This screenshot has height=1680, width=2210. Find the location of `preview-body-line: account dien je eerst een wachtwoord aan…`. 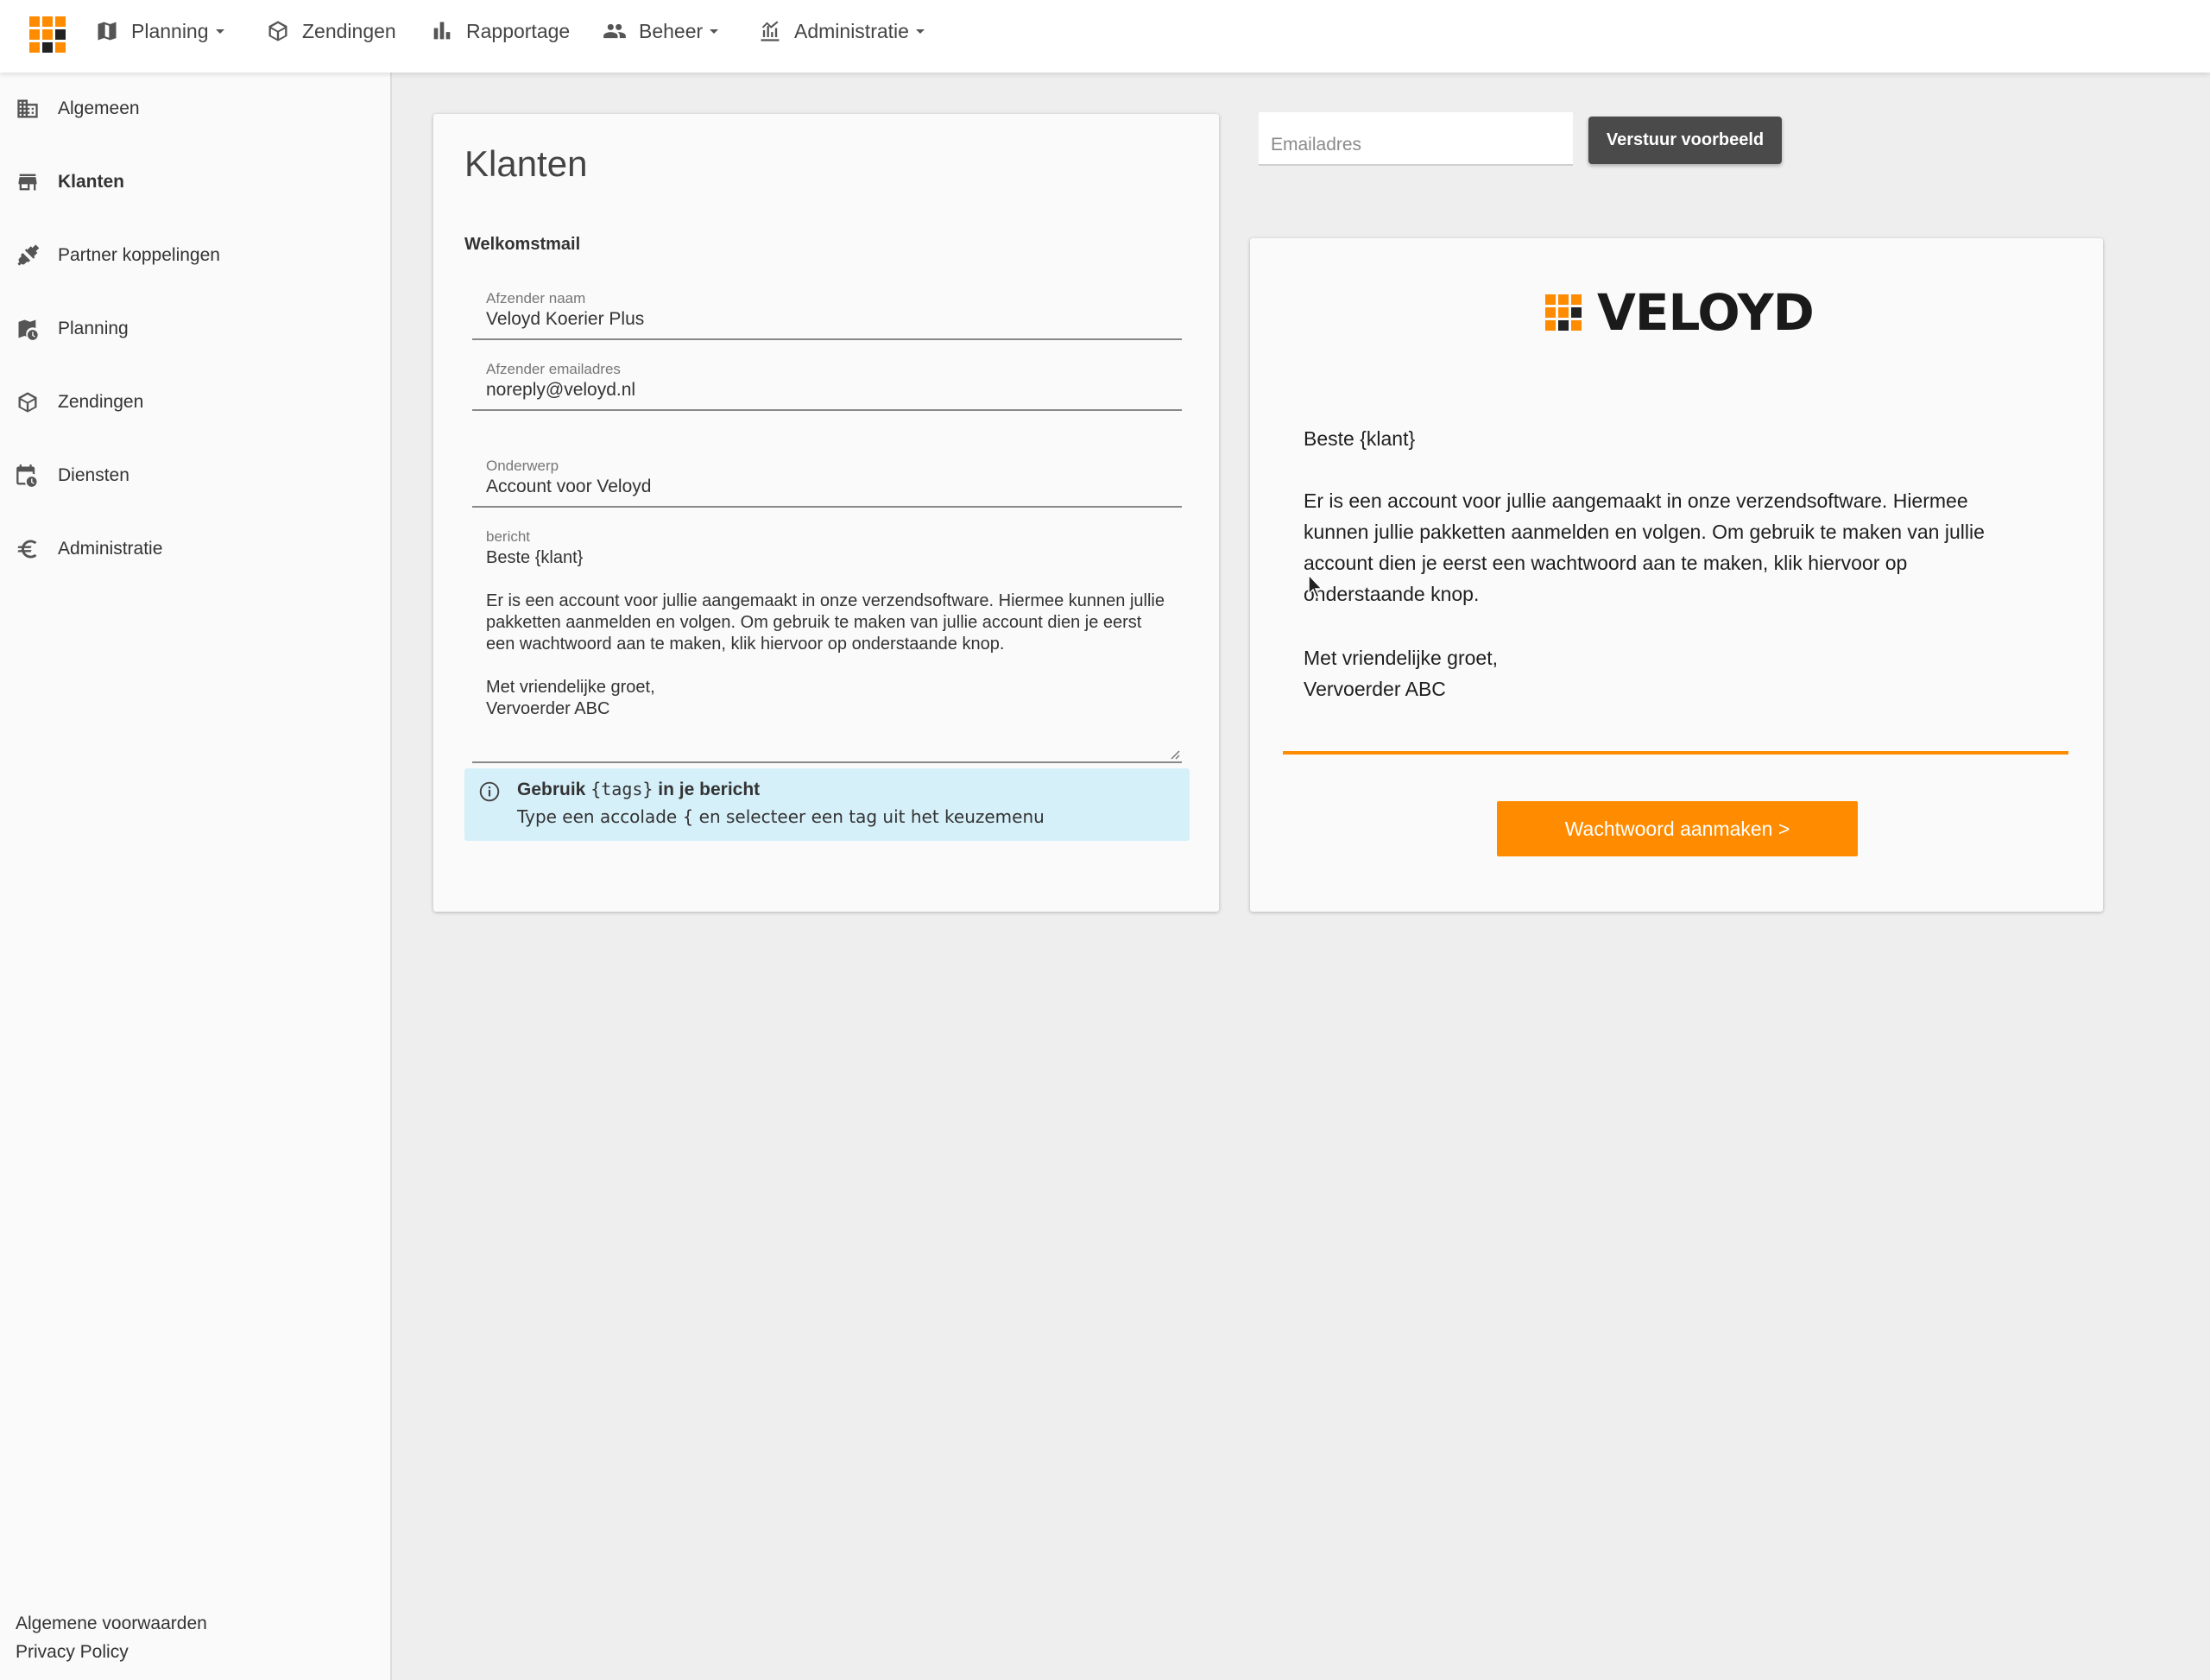

preview-body-line: account dien je eerst een wachtwoord aan… is located at coordinates (1606, 563).